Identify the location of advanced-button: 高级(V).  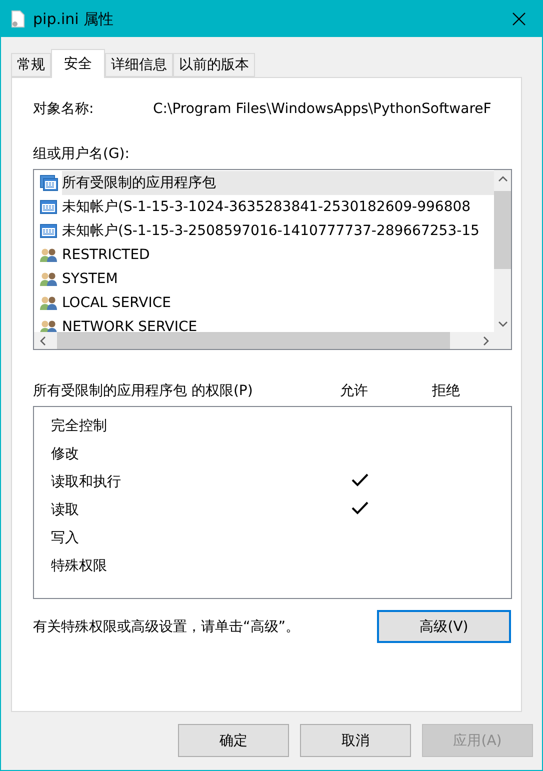
(444, 626).